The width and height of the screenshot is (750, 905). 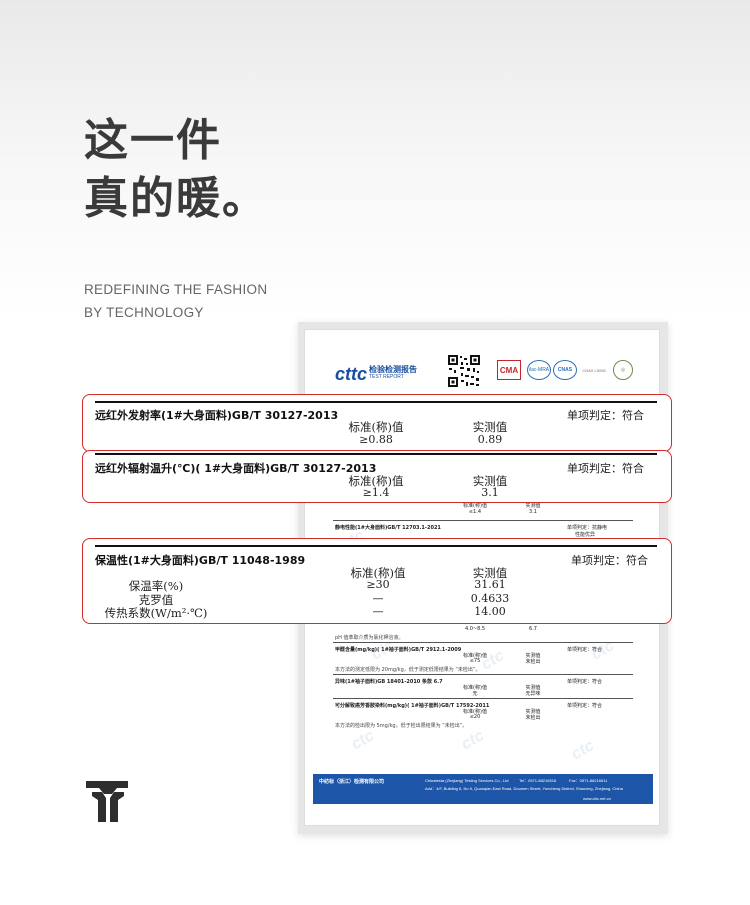 What do you see at coordinates (490, 584) in the screenshot?
I see `row-value: 31.61` at bounding box center [490, 584].